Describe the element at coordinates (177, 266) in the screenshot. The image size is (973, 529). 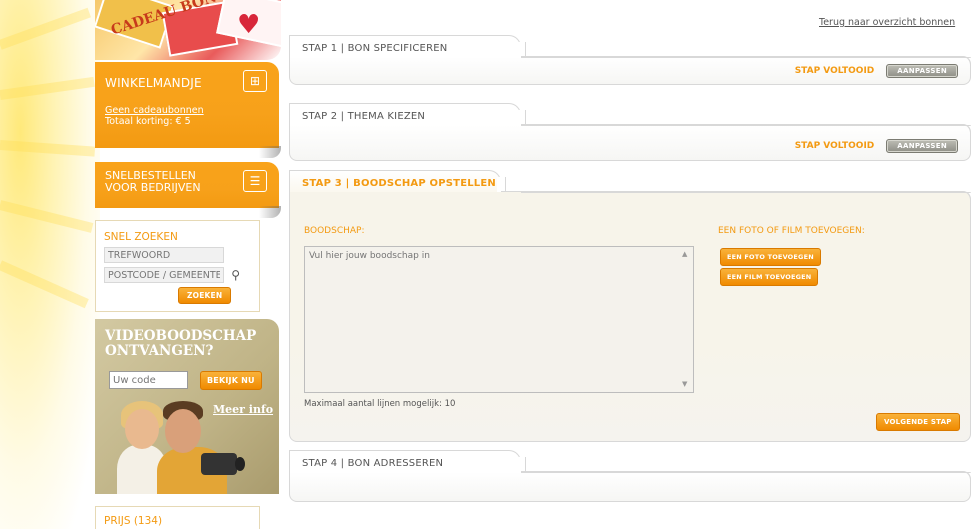
I see `quick-search-panel: SNEL ZOEKEN ⚲ ZOEKEN` at that location.